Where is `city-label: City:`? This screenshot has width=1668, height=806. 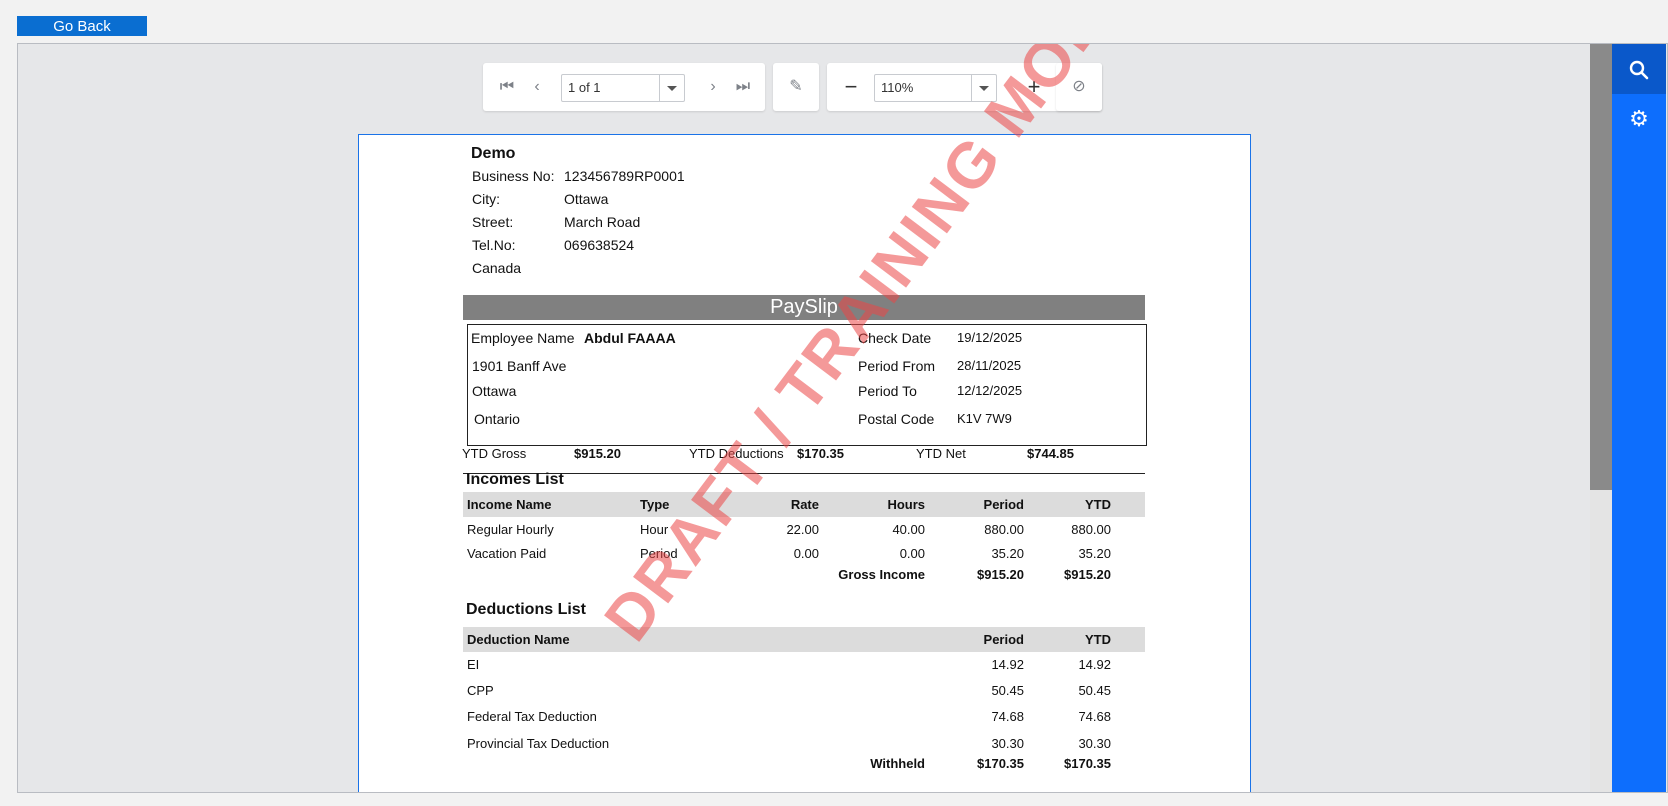 city-label: City: is located at coordinates (486, 199).